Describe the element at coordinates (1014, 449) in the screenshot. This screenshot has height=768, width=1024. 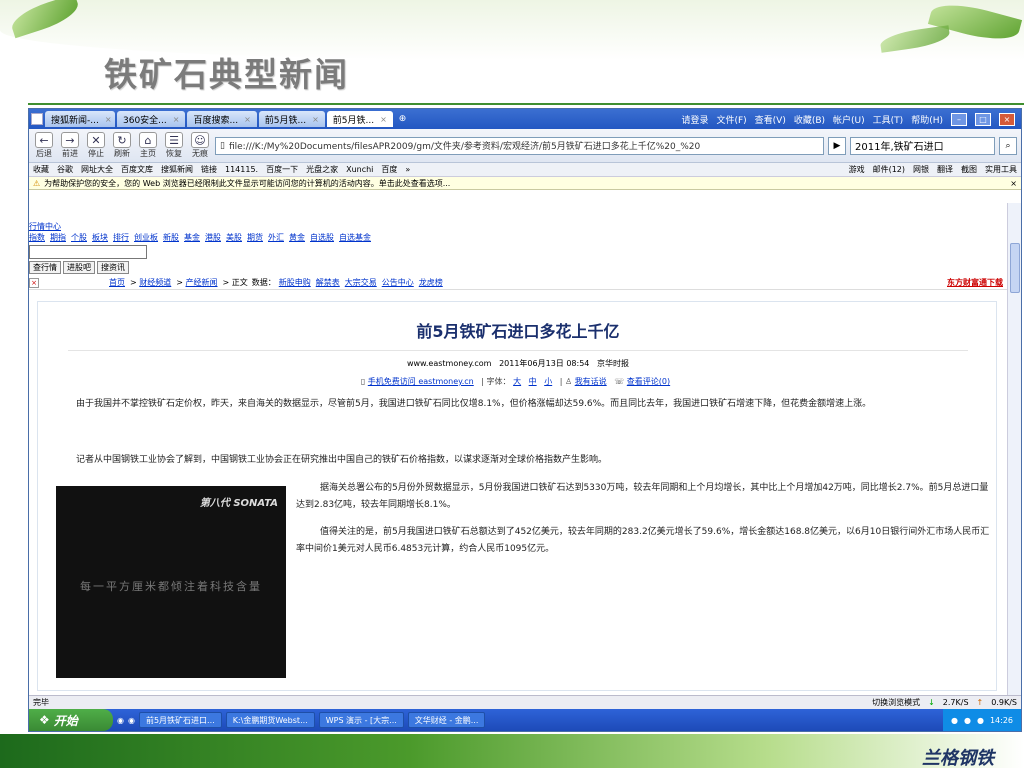
I see `vertical-scrollbar` at that location.